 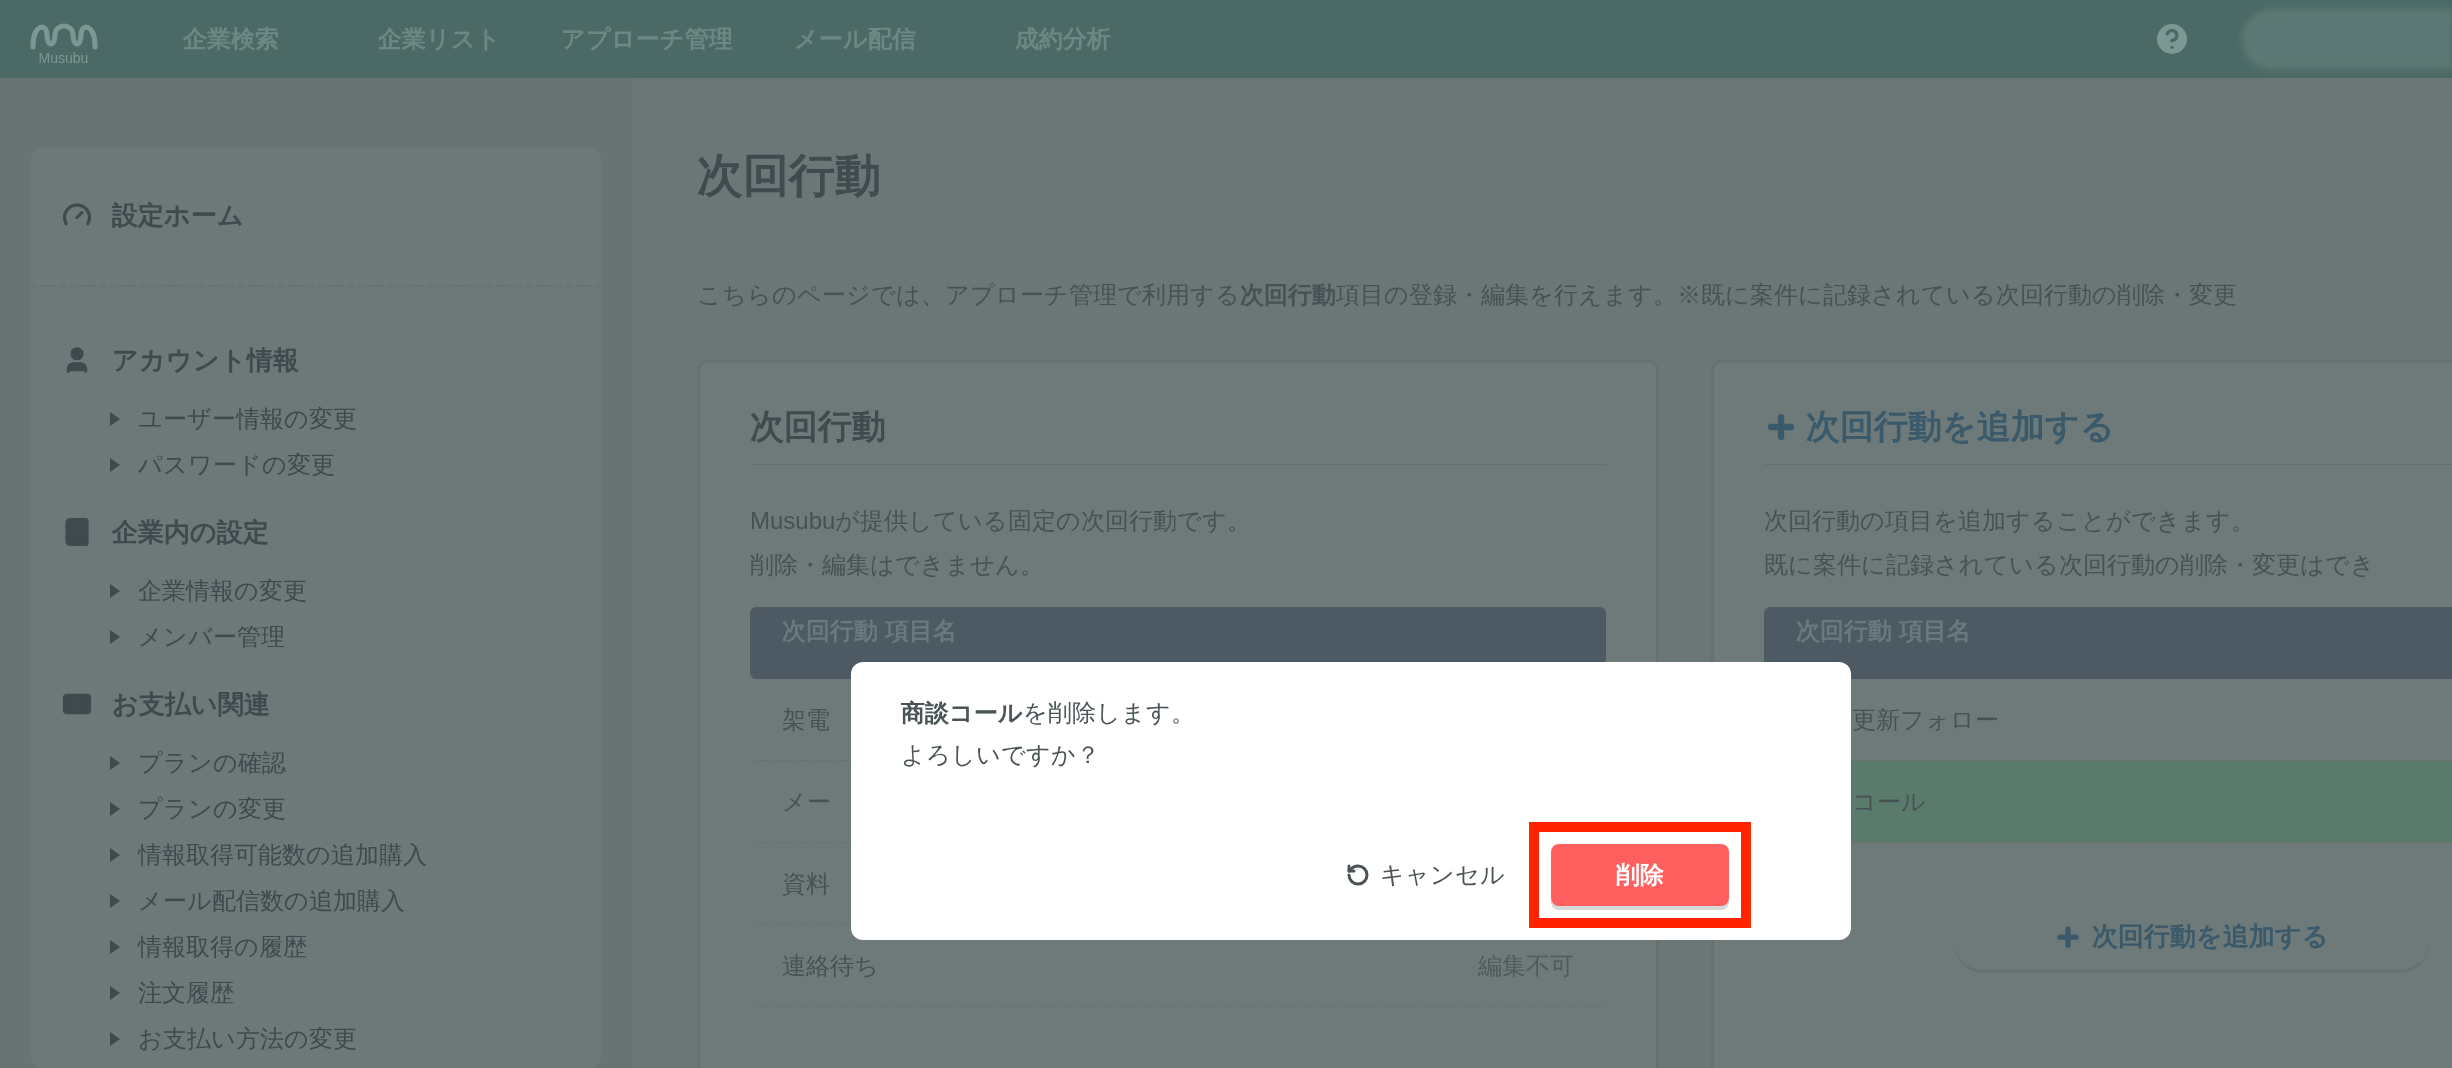 What do you see at coordinates (1425, 875) in the screenshot?
I see `cancel-button: キャンセル` at bounding box center [1425, 875].